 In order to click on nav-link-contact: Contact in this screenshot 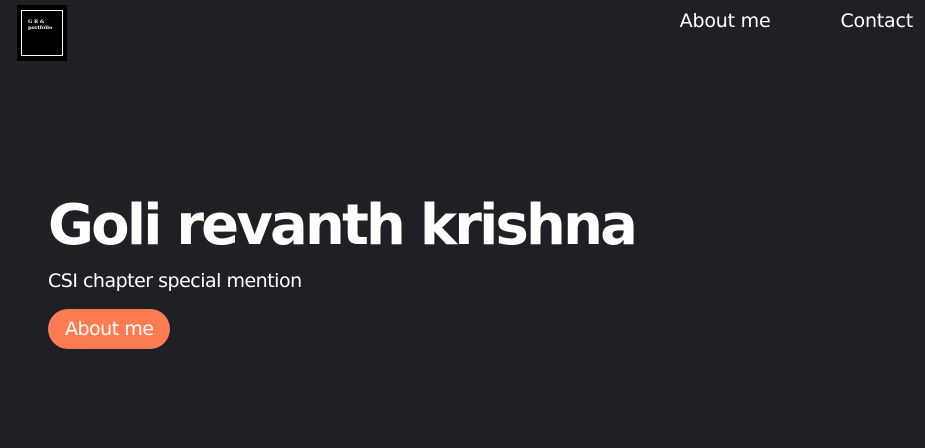, I will do `click(876, 21)`.